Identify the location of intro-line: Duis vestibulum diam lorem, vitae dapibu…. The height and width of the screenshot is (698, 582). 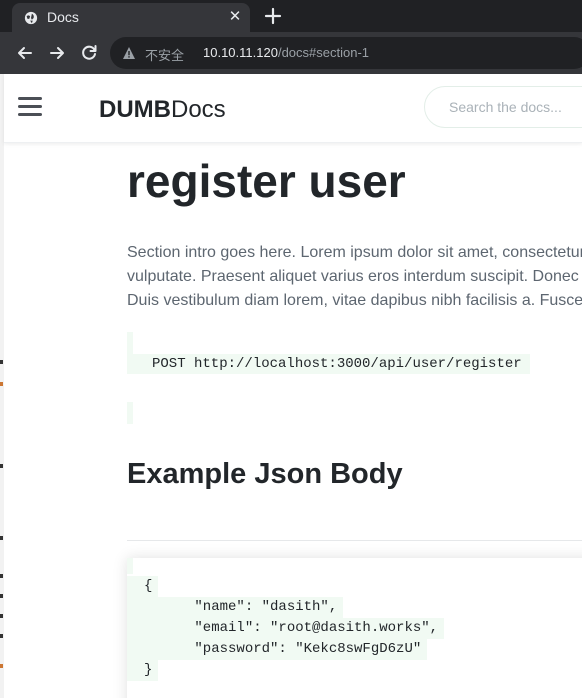
(354, 300).